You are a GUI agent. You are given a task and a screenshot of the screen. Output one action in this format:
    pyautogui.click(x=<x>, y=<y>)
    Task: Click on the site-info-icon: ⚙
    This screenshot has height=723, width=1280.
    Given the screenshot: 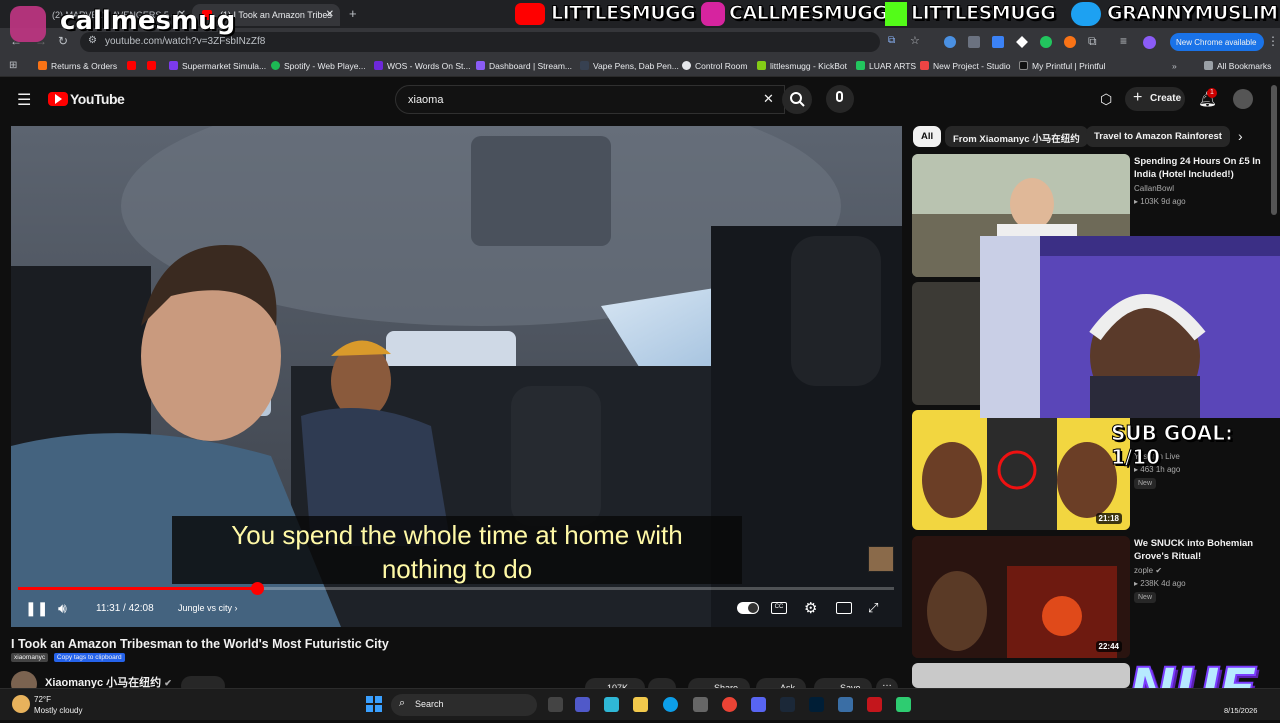 What is the action you would take?
    pyautogui.click(x=92, y=40)
    